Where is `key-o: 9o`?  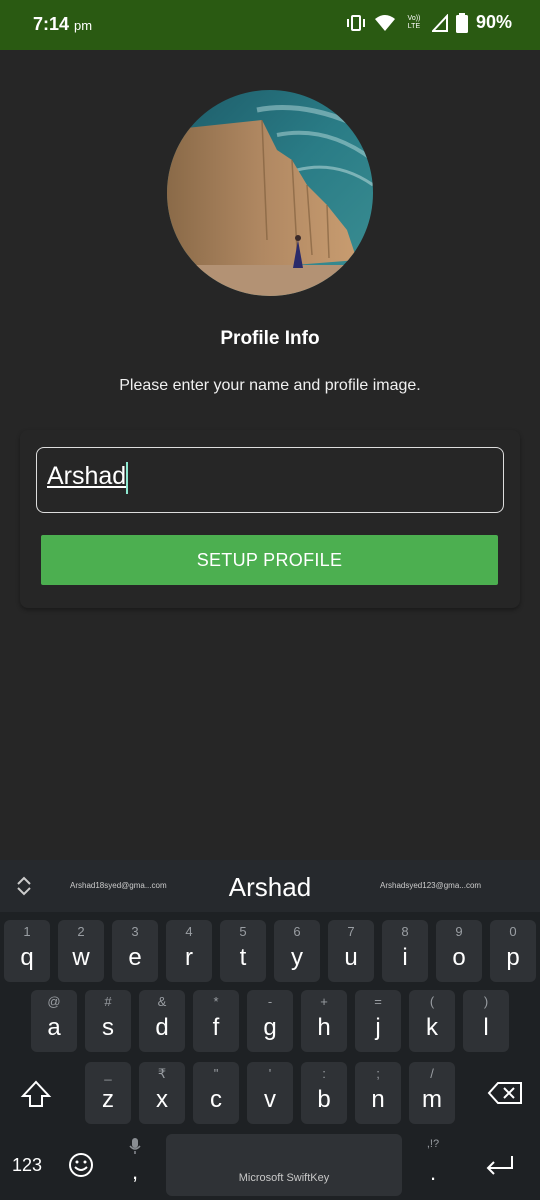 key-o: 9o is located at coordinates (459, 951).